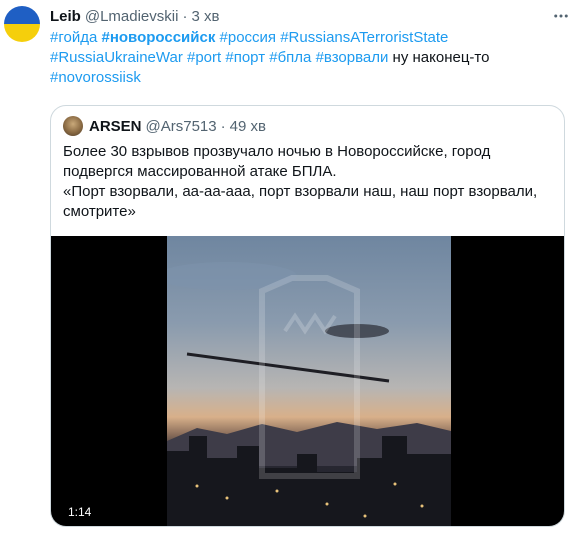  What do you see at coordinates (158, 37) in the screenshot?
I see `hashtag-link: #новороссийск` at bounding box center [158, 37].